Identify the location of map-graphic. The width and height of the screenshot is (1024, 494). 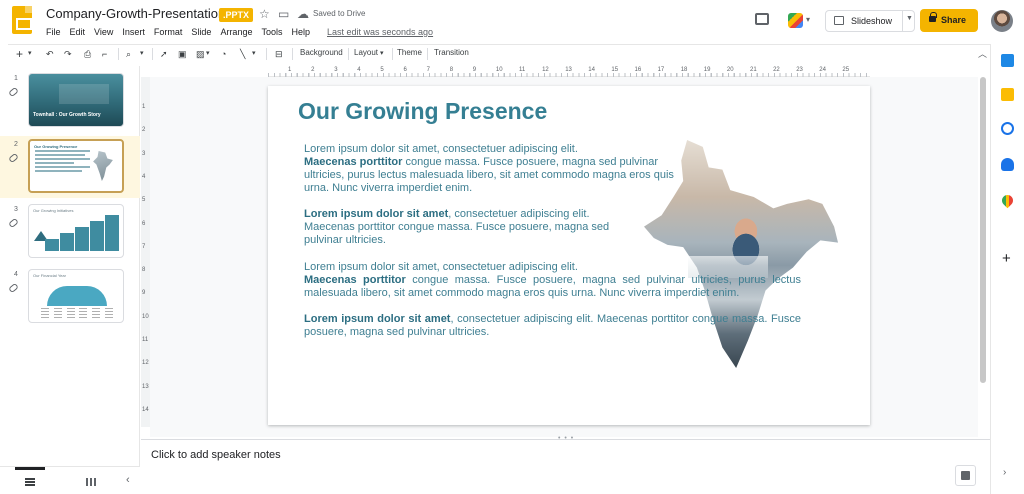
(103, 166).